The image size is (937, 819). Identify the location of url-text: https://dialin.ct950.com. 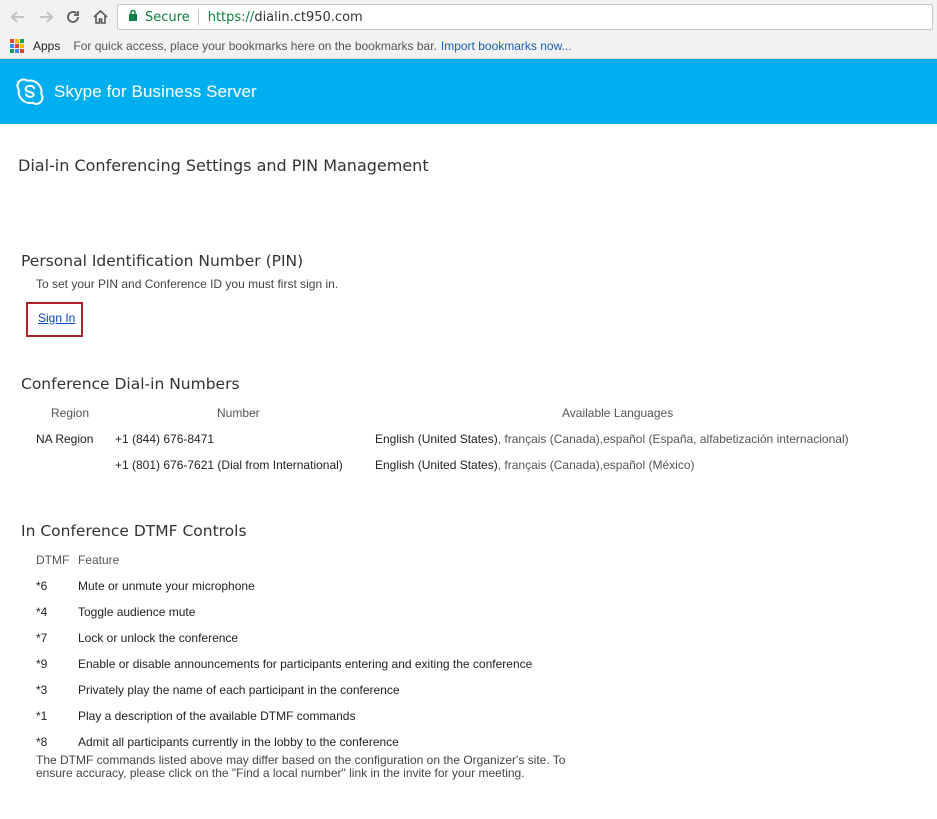
(285, 17).